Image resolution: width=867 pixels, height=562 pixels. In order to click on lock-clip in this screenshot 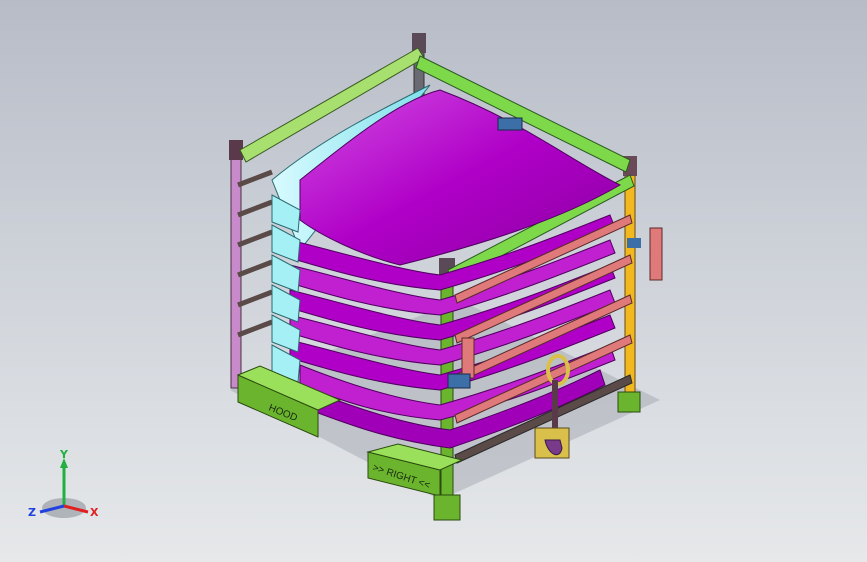, I will do `click(634, 243)`.